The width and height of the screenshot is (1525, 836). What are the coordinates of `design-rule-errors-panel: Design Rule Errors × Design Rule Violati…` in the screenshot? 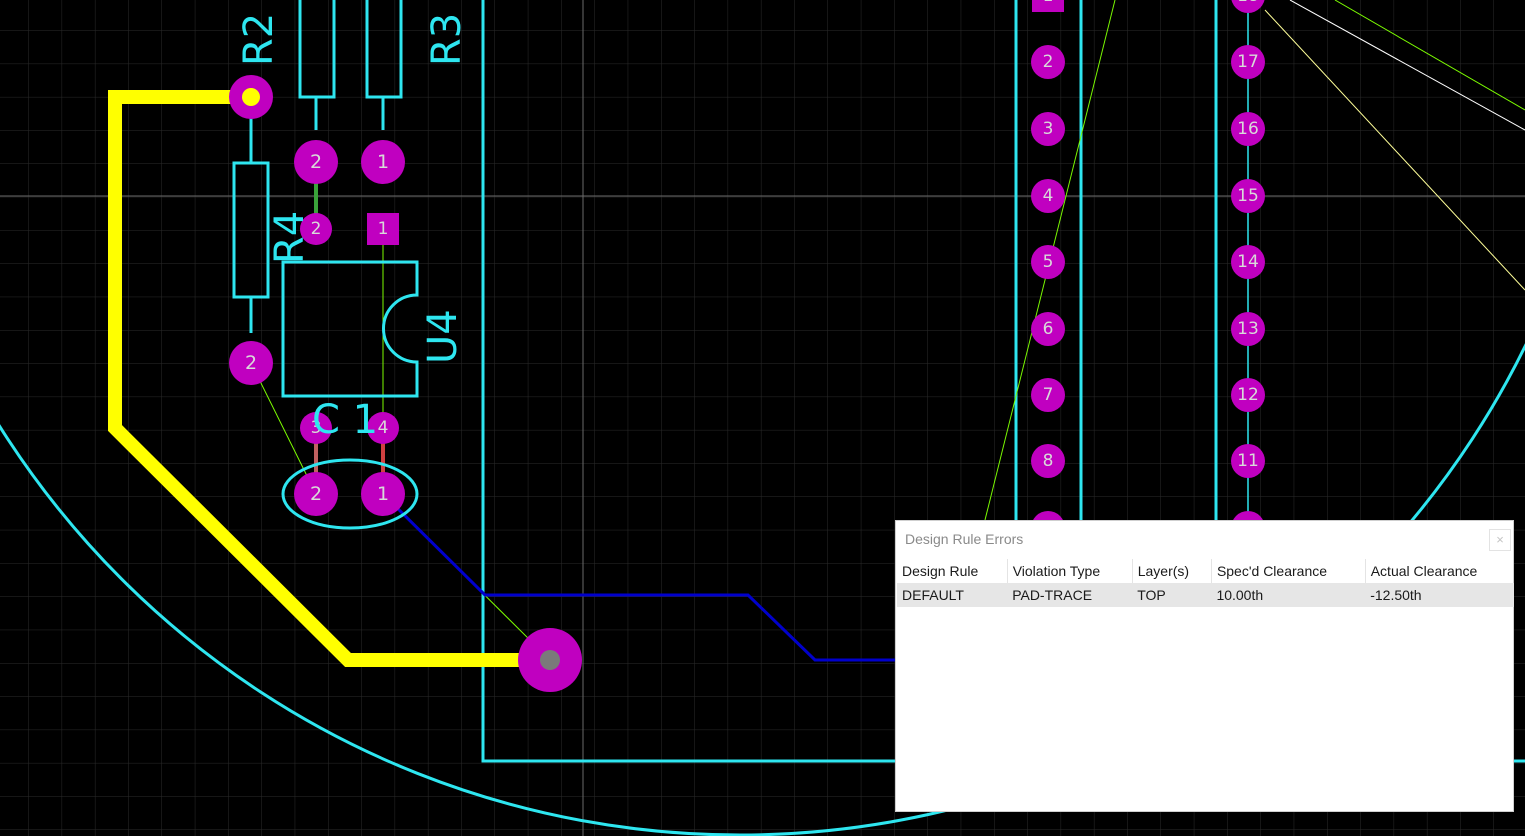 It's located at (1204, 666).